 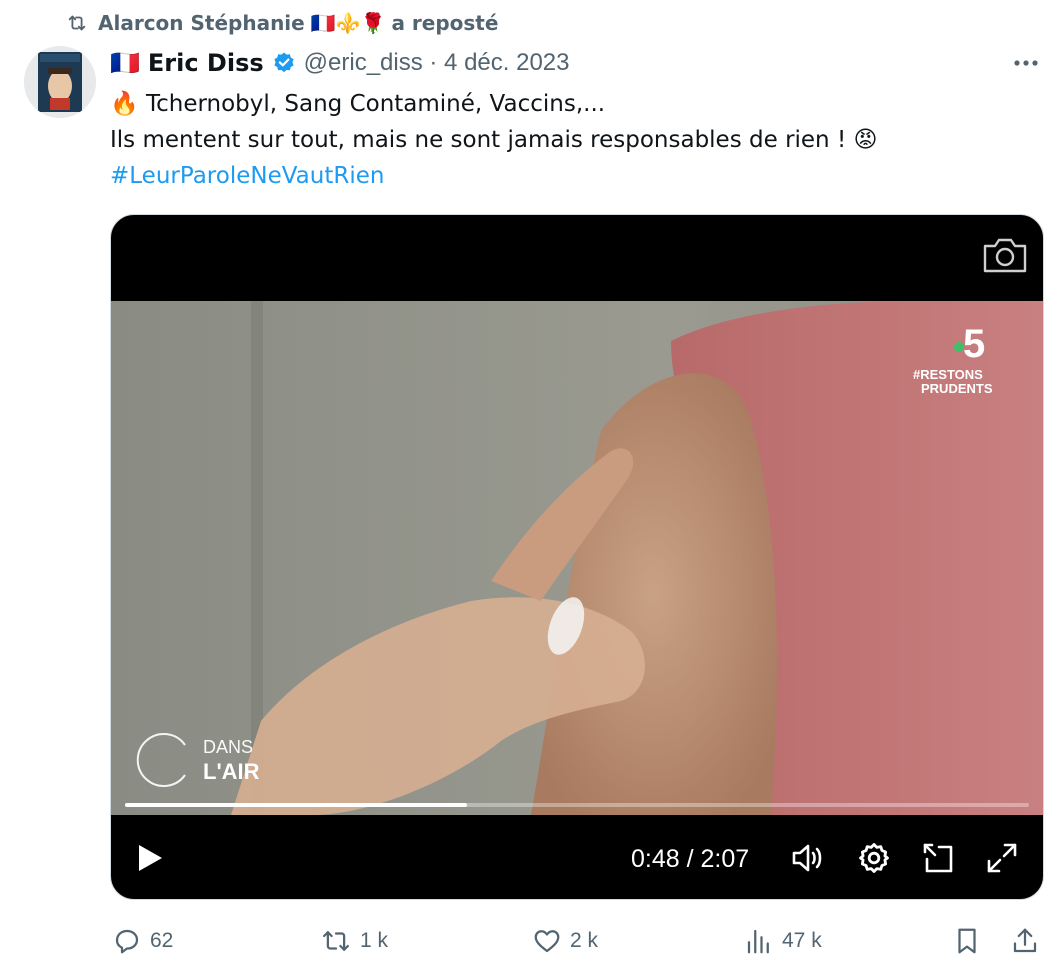 I want to click on show-title-1: DANS, so click(x=228, y=747).